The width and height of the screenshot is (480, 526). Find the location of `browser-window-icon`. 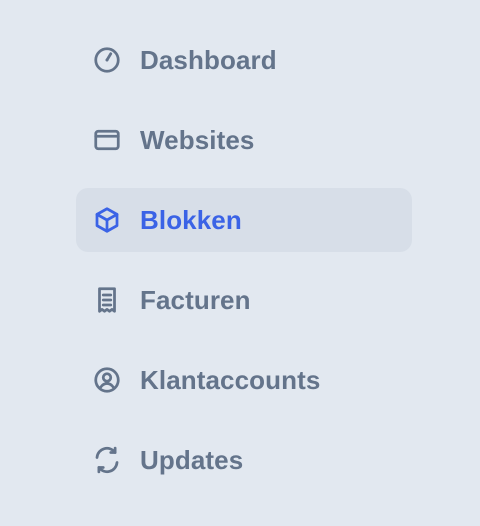

browser-window-icon is located at coordinates (107, 140).